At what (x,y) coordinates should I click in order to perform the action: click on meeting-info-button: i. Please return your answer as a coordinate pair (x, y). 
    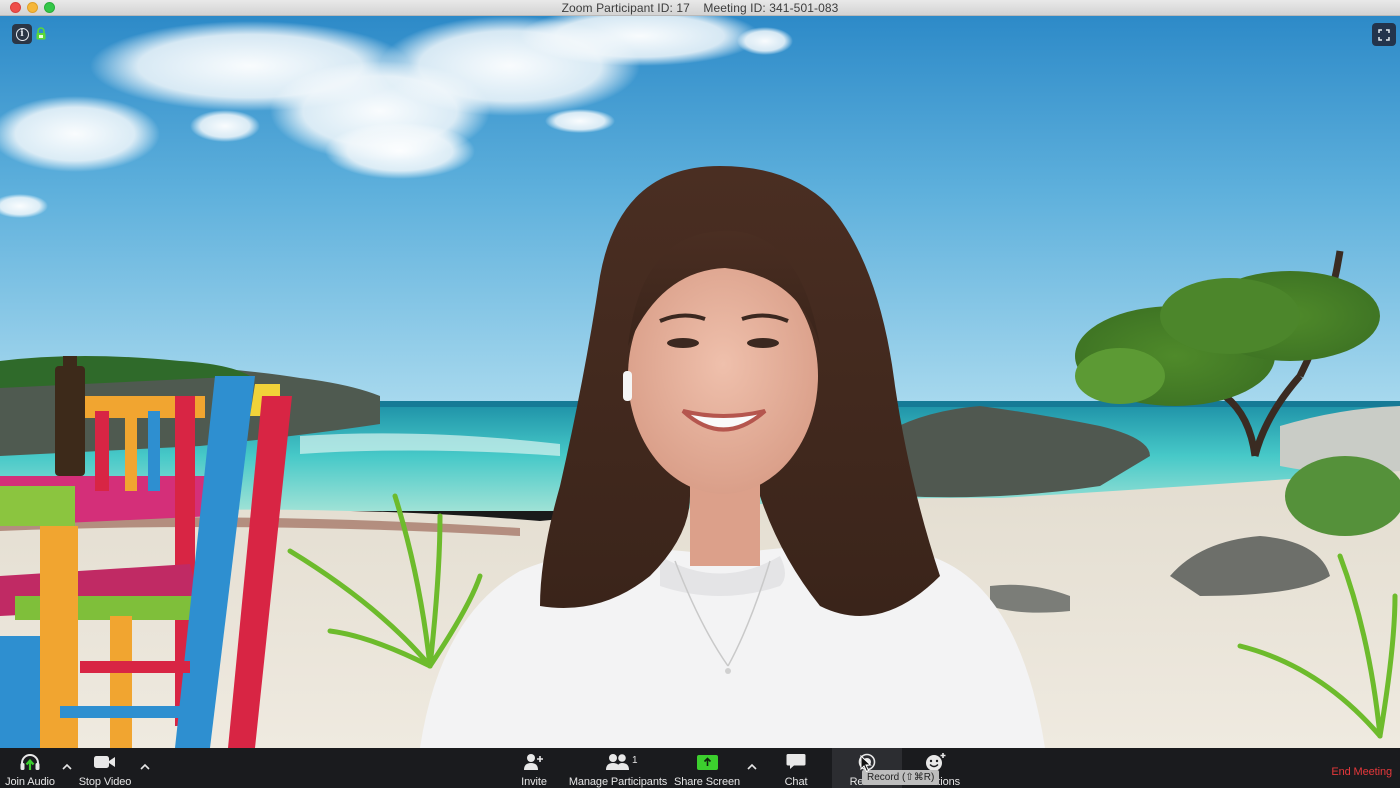
    Looking at the image, I should click on (22, 34).